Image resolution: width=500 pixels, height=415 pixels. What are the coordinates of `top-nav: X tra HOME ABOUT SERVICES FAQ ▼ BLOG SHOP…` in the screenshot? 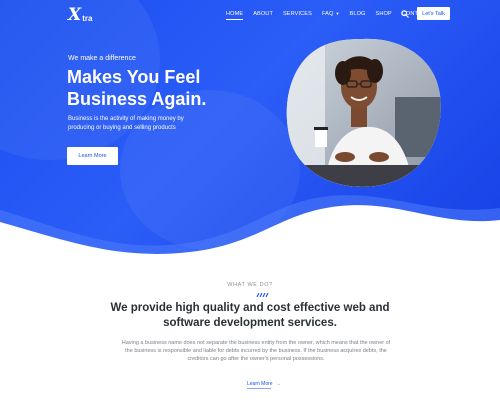 It's located at (250, 15).